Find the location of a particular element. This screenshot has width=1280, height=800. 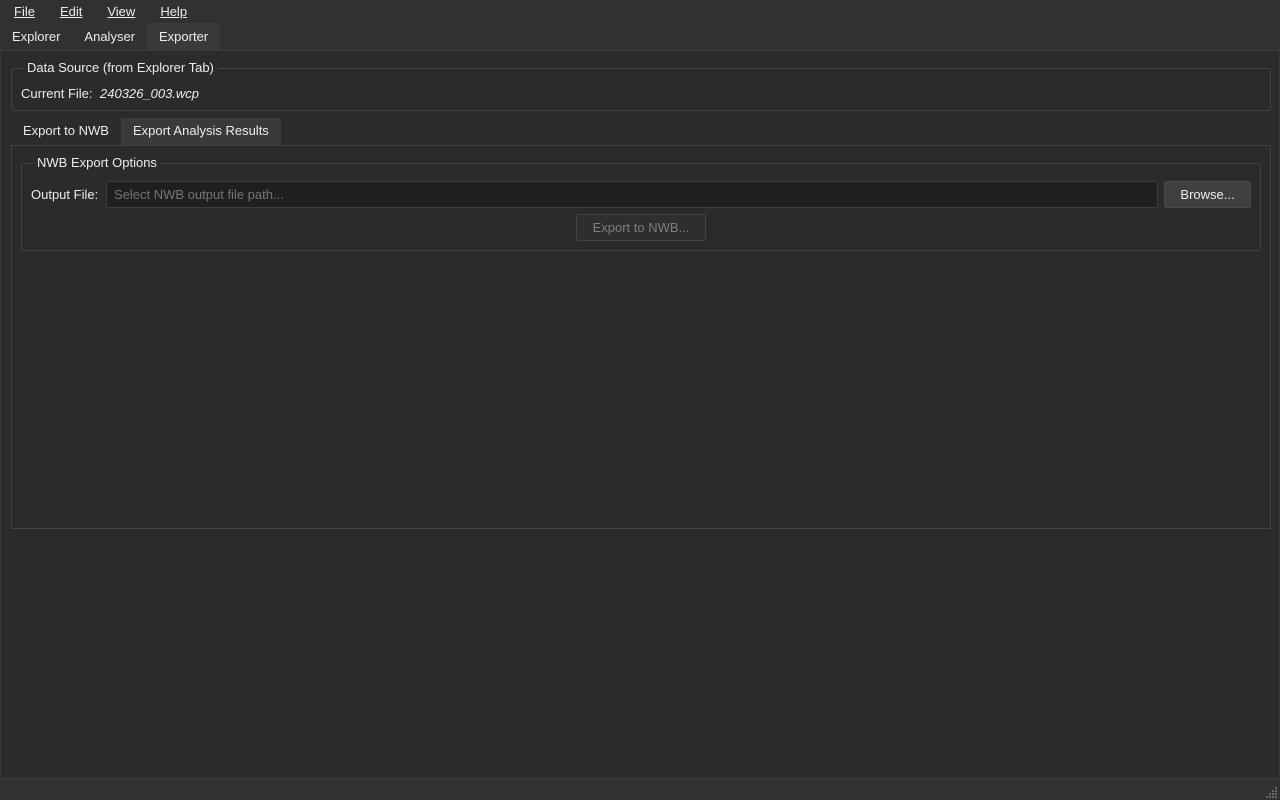

export-tab-bar: Export to NWB Export Analysis Results is located at coordinates (146, 132).